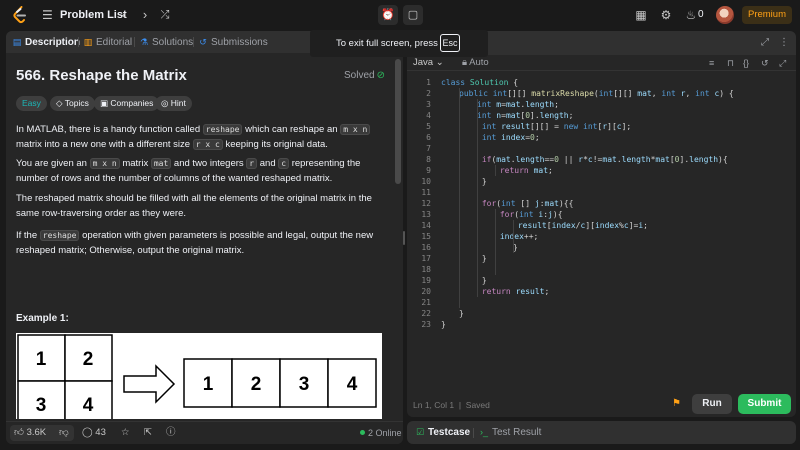  Describe the element at coordinates (601, 192) in the screenshot. I see `code-line: 11` at that location.